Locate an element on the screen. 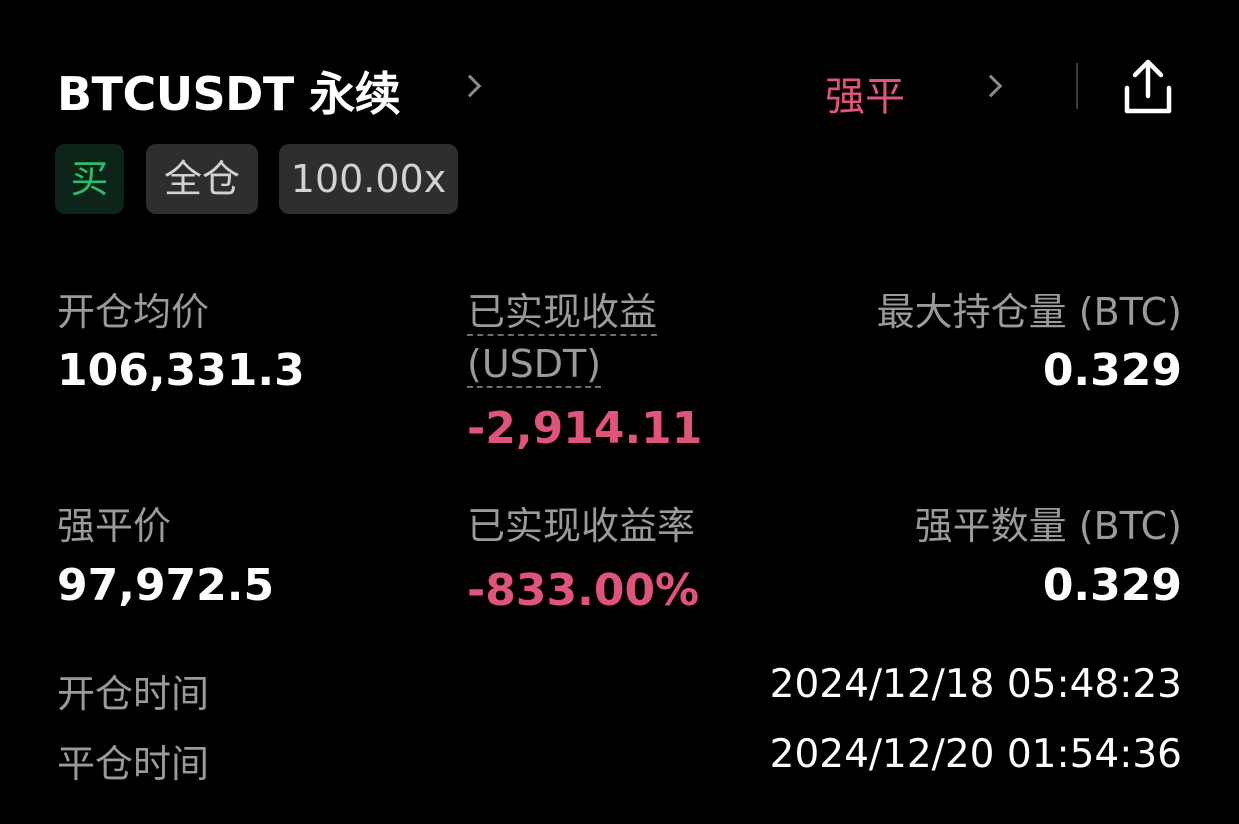 This screenshot has width=1239, height=824. liq-quantity-value: 0.329 is located at coordinates (1112, 585).